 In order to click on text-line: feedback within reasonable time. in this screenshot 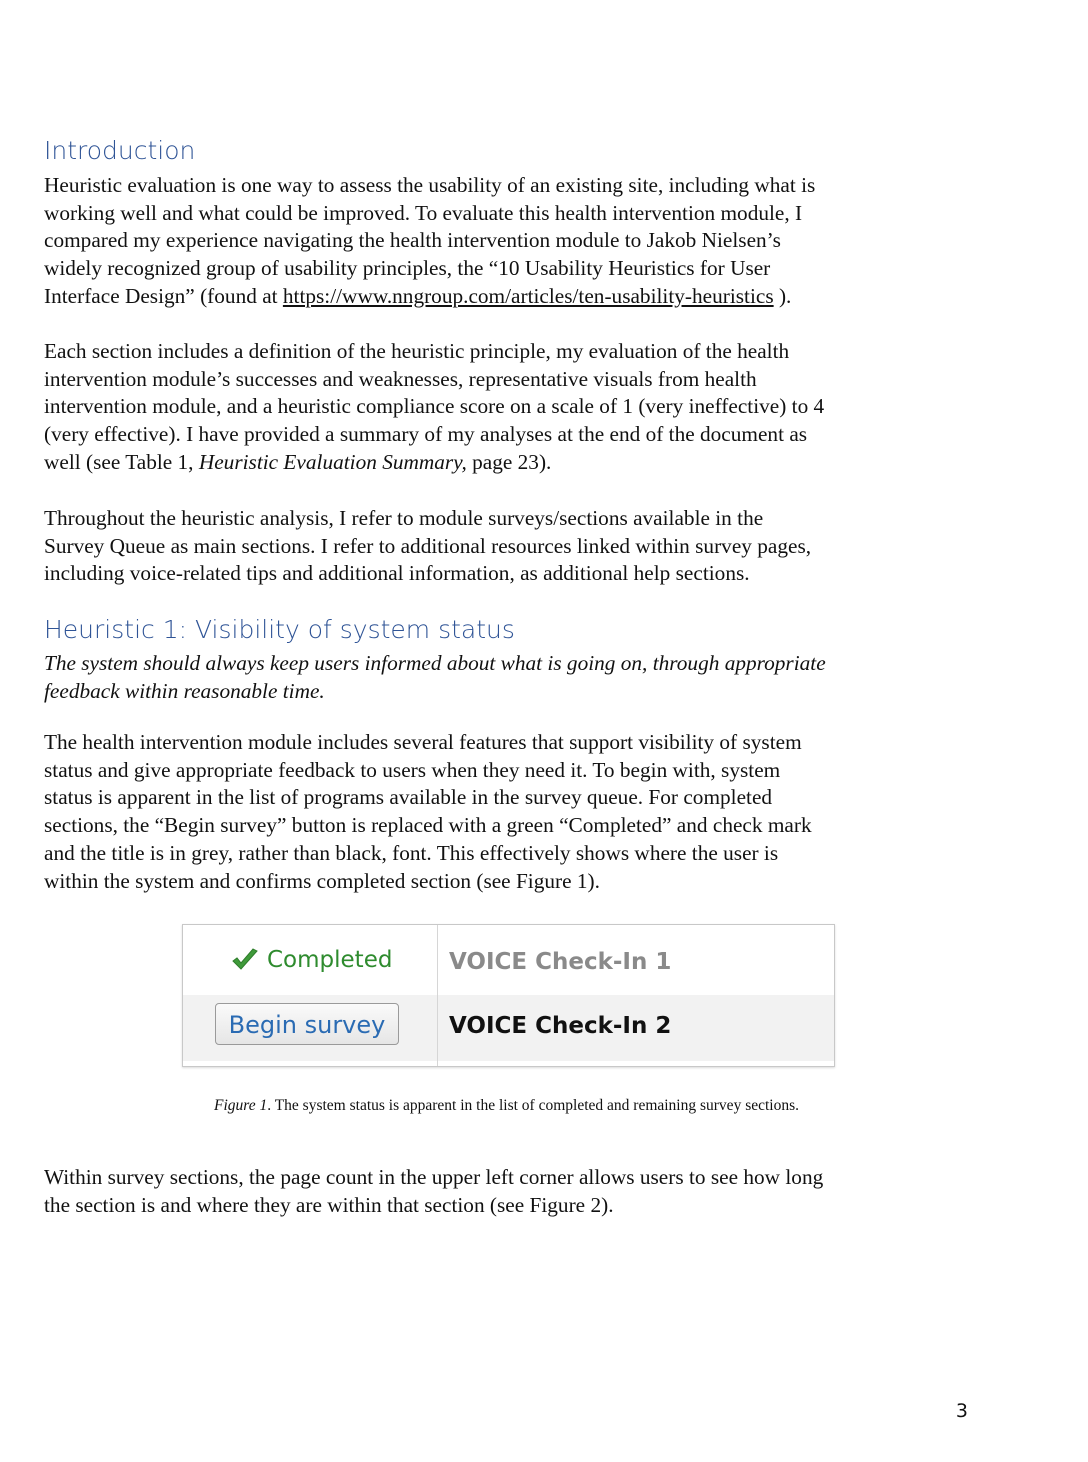, I will do `click(184, 690)`.